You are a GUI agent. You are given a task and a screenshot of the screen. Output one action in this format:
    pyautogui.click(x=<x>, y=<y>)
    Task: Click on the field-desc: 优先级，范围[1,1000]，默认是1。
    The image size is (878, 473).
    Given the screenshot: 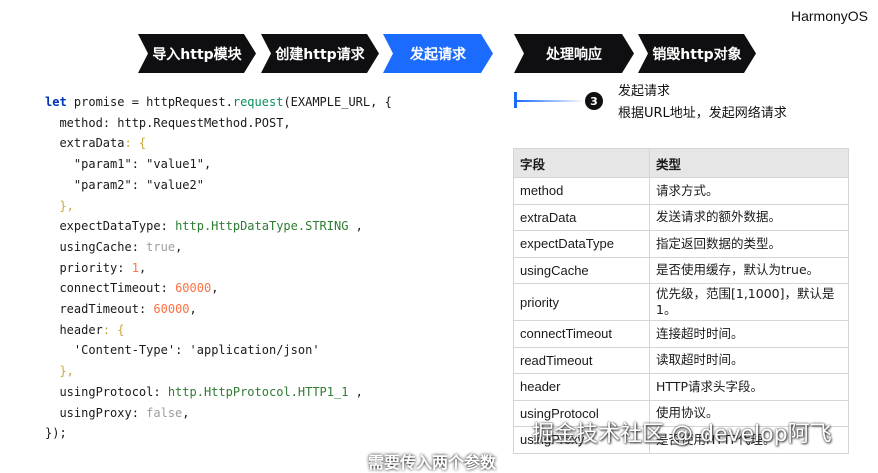 What is the action you would take?
    pyautogui.click(x=749, y=302)
    